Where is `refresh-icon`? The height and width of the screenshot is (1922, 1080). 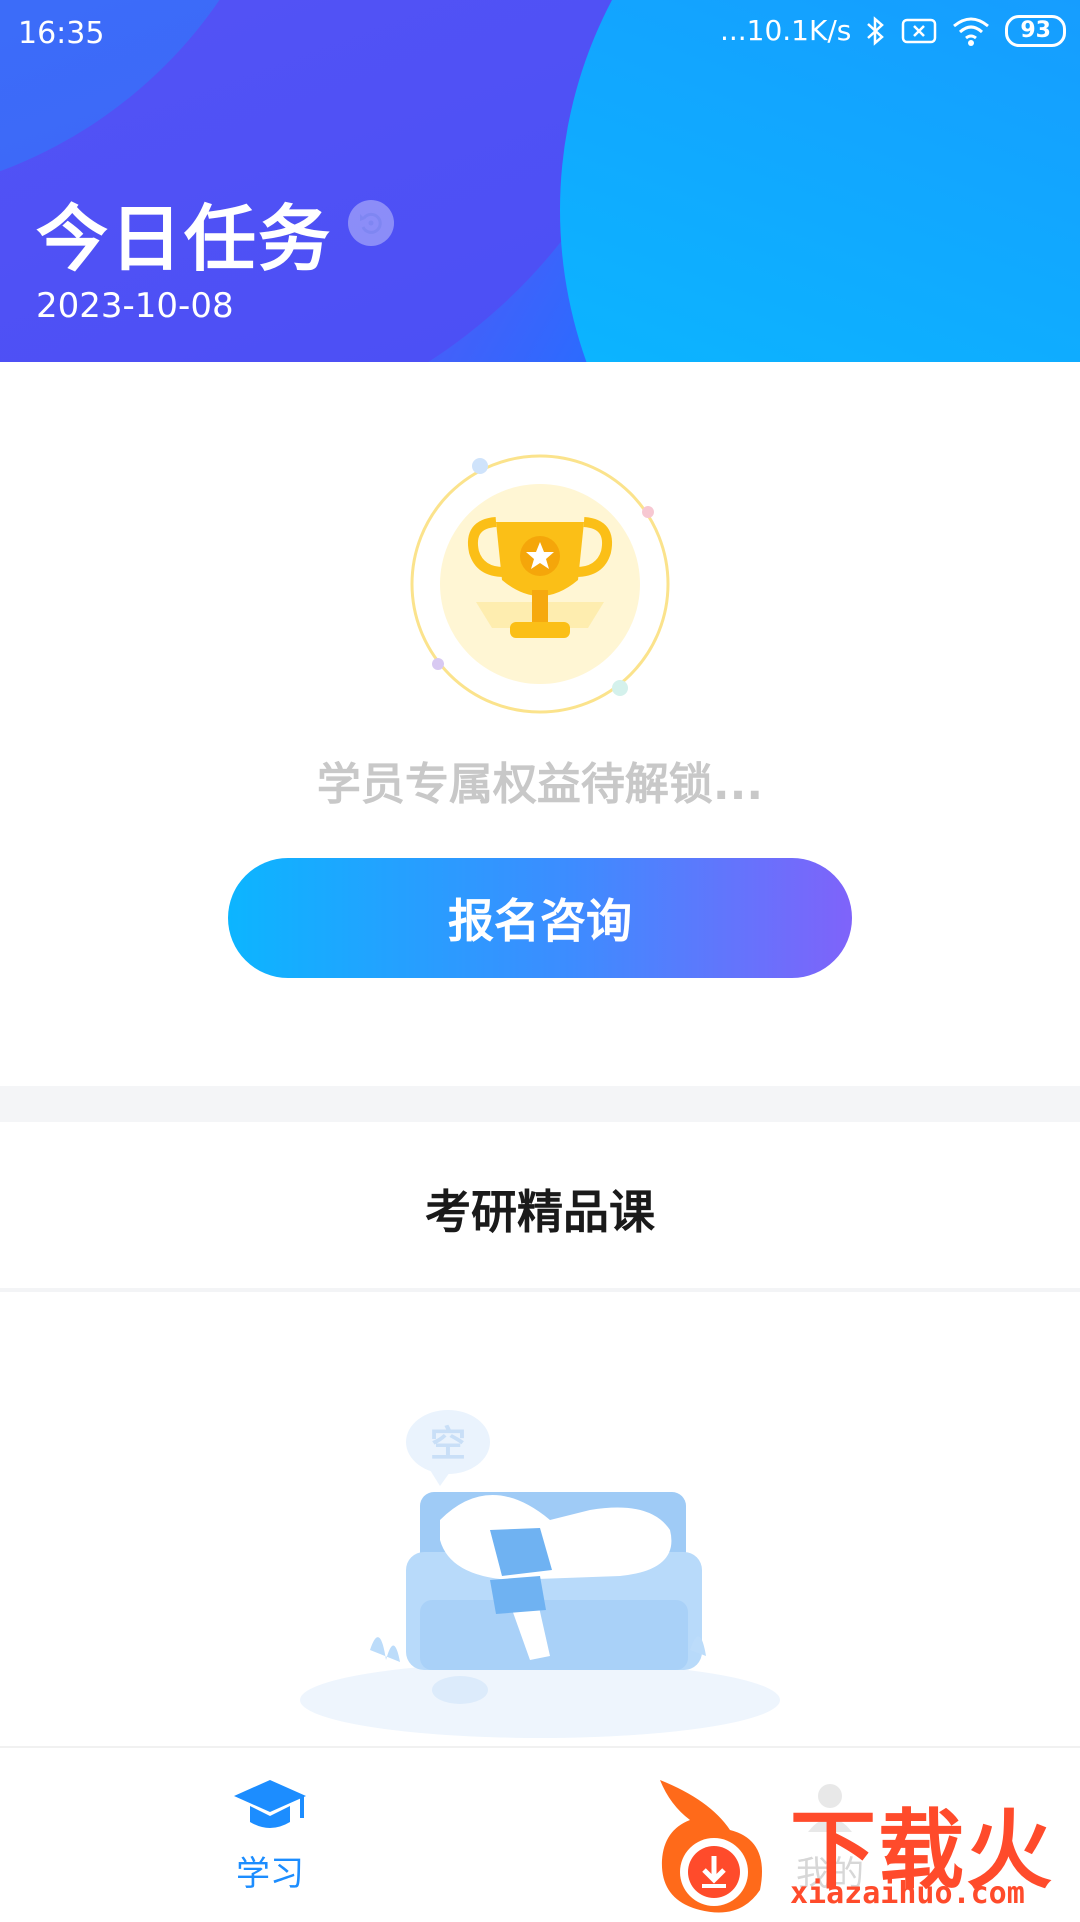
refresh-icon is located at coordinates (371, 223).